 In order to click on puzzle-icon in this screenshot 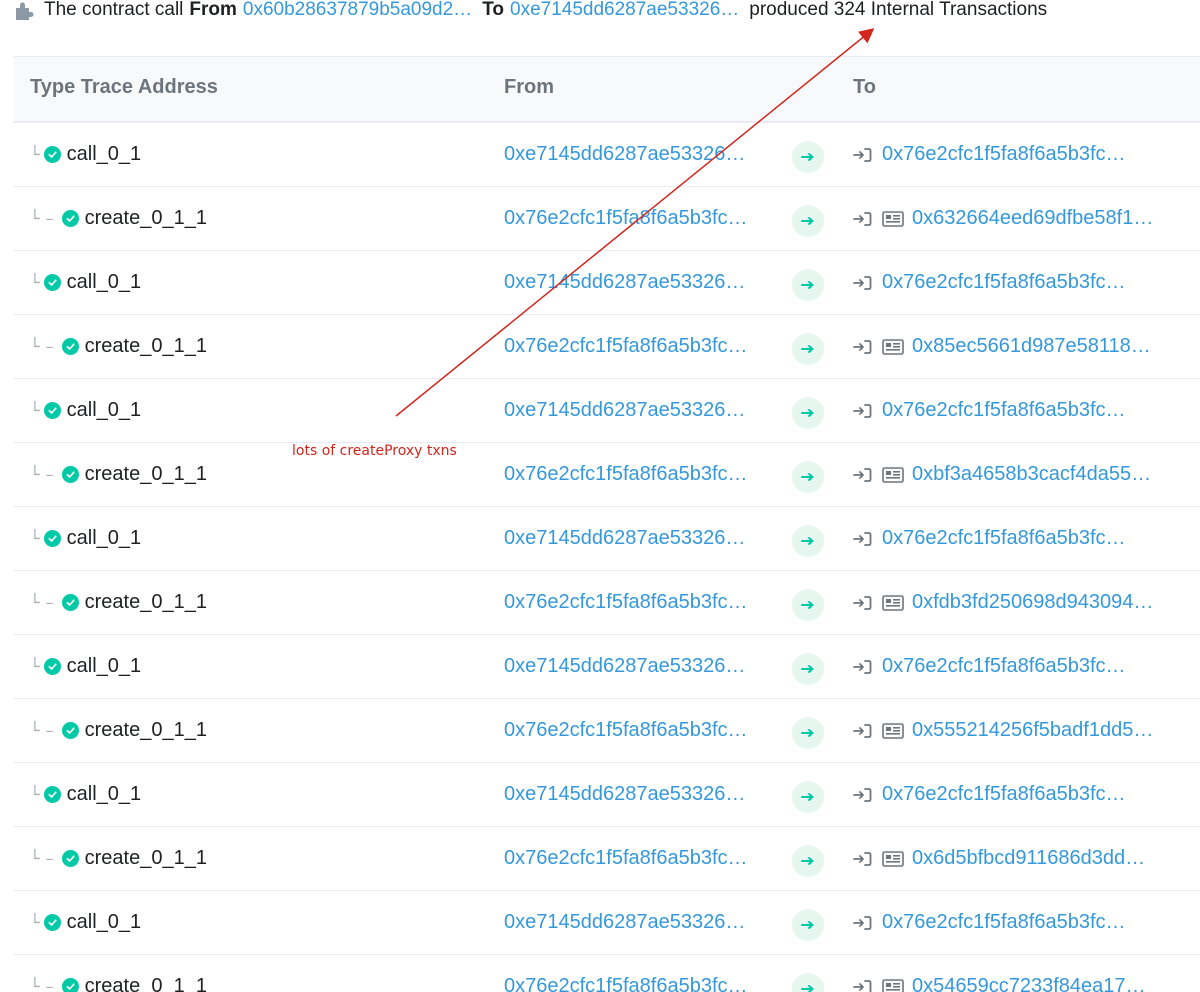, I will do `click(25, 11)`.